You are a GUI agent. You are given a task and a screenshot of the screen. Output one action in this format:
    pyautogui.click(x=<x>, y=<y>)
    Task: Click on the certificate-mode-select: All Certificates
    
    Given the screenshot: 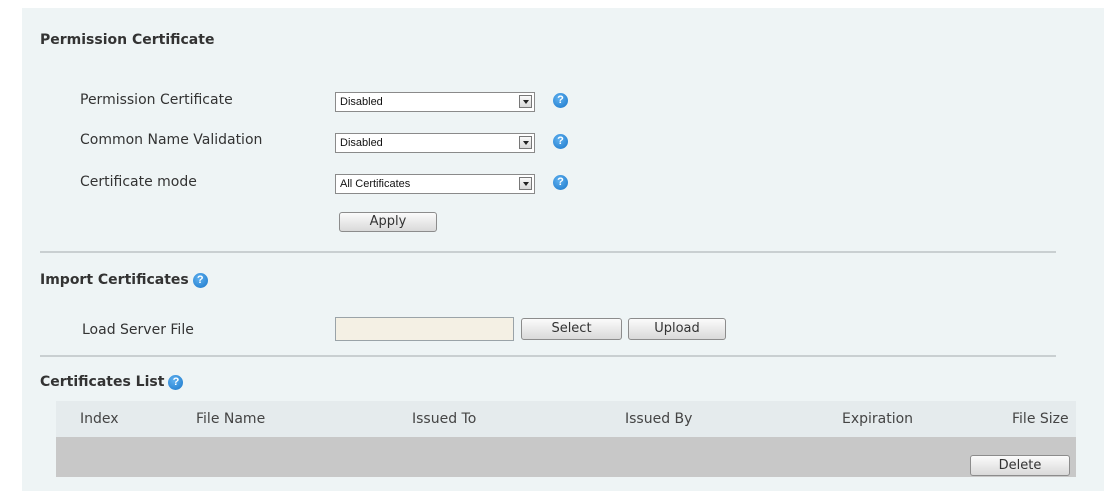 What is the action you would take?
    pyautogui.click(x=435, y=184)
    